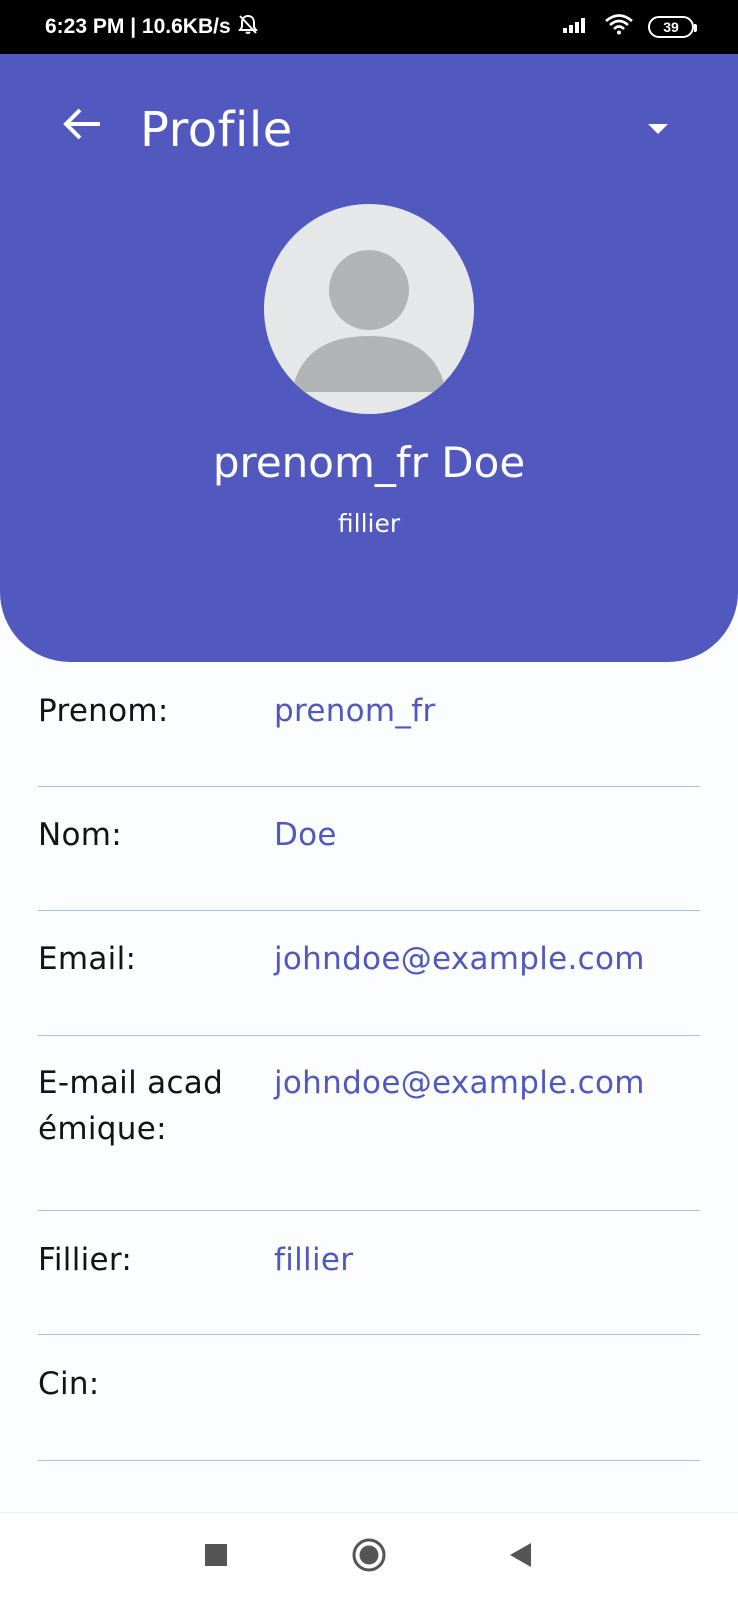  I want to click on arrow-left-icon, so click(82, 126).